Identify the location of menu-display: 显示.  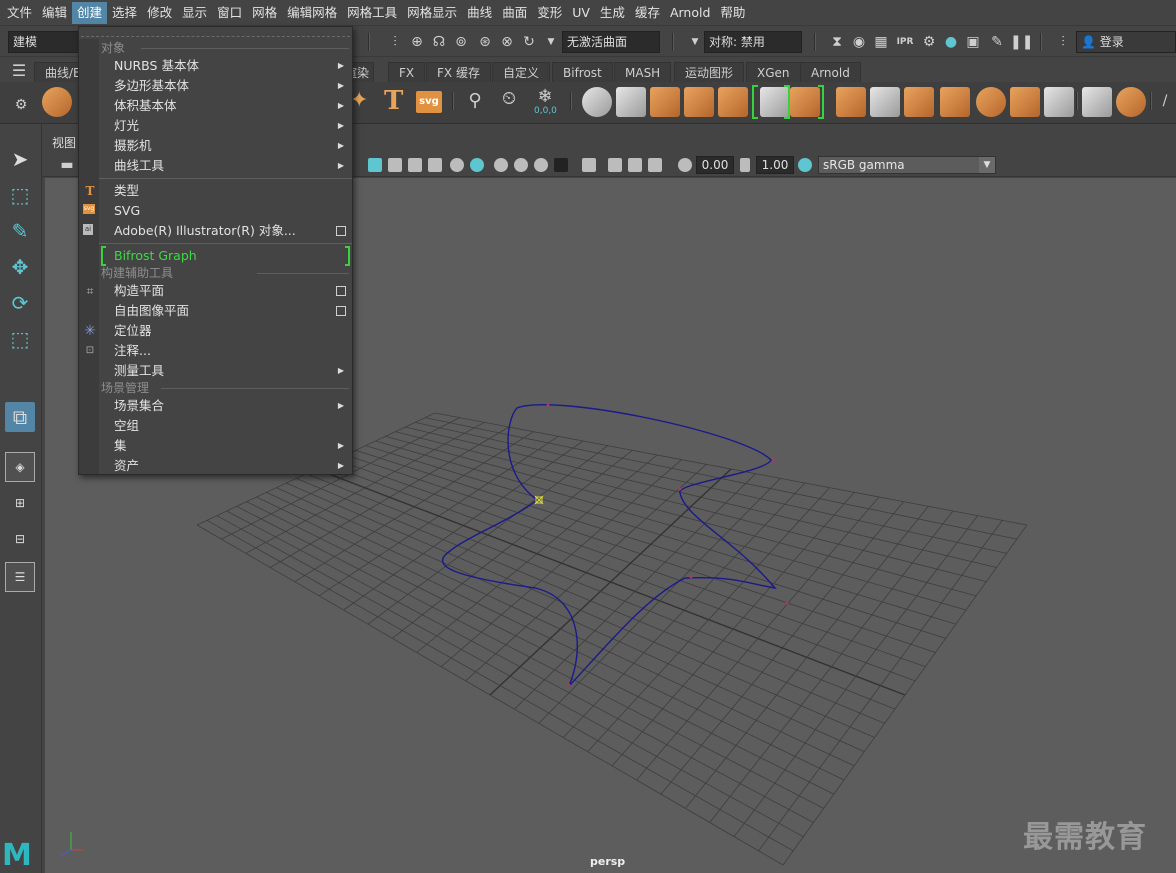
(194, 13).